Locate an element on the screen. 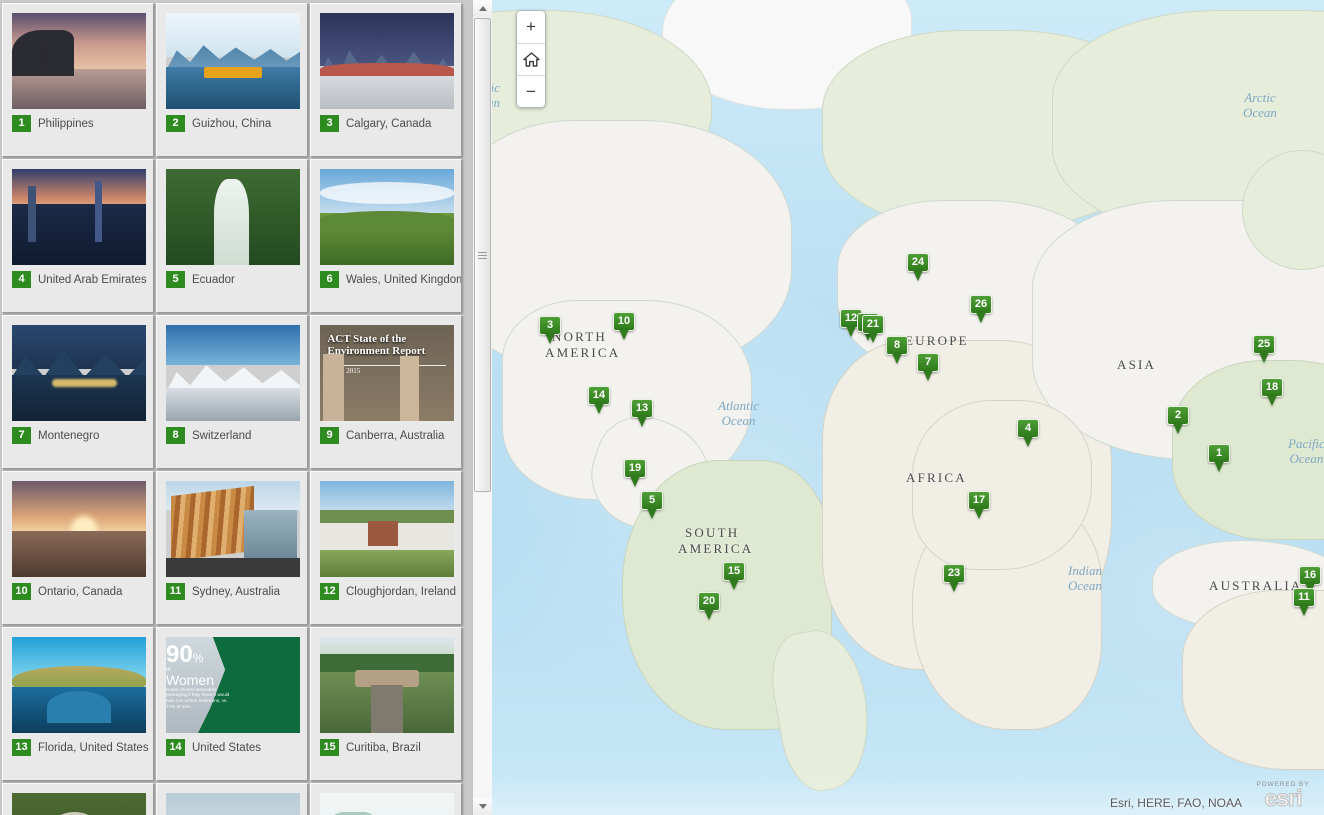 The width and height of the screenshot is (1324, 815). map-marker: 19 is located at coordinates (635, 473).